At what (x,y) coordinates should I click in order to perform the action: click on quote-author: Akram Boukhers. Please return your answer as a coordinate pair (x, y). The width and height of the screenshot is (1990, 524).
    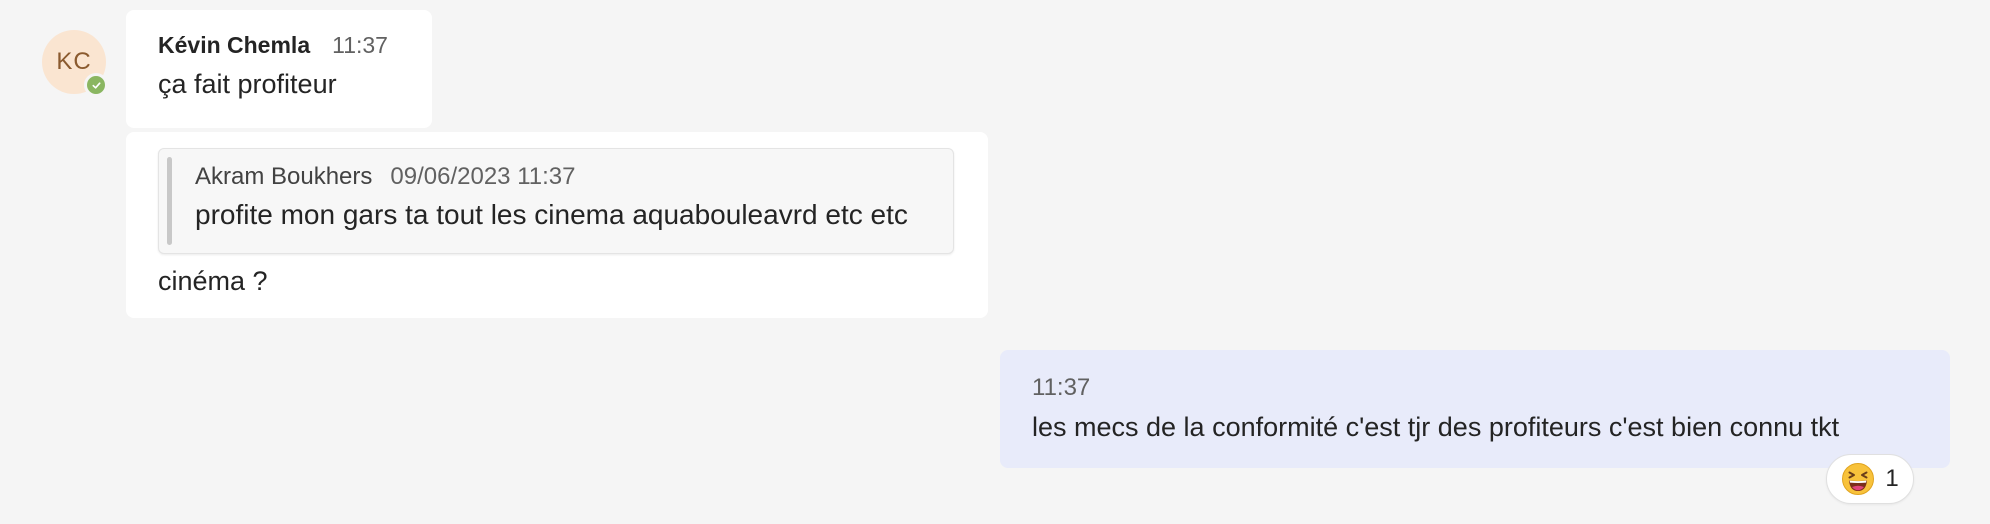
    Looking at the image, I should click on (284, 176).